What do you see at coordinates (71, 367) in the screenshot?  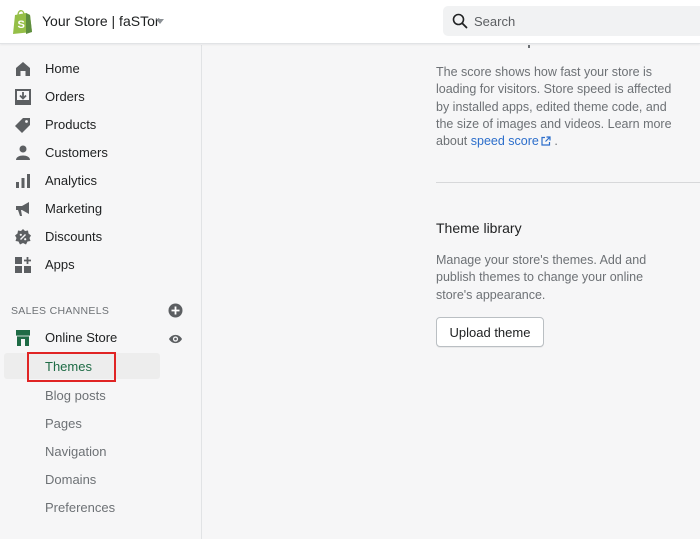 I see `highlight-annotation` at bounding box center [71, 367].